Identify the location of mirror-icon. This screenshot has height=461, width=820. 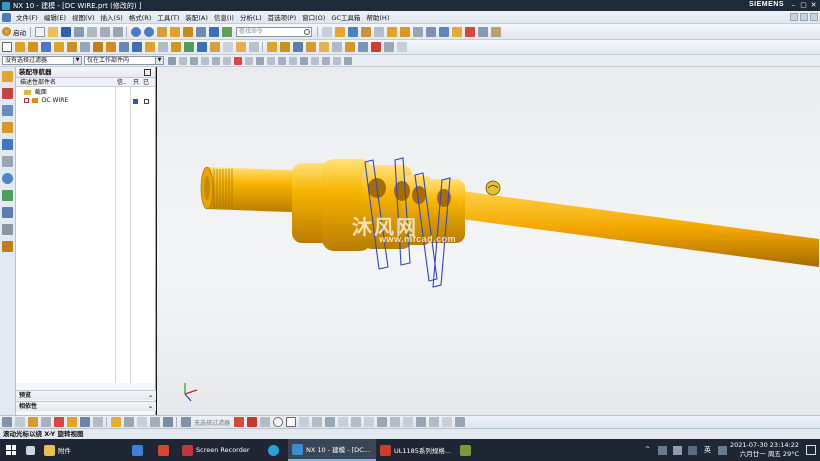
(136, 47).